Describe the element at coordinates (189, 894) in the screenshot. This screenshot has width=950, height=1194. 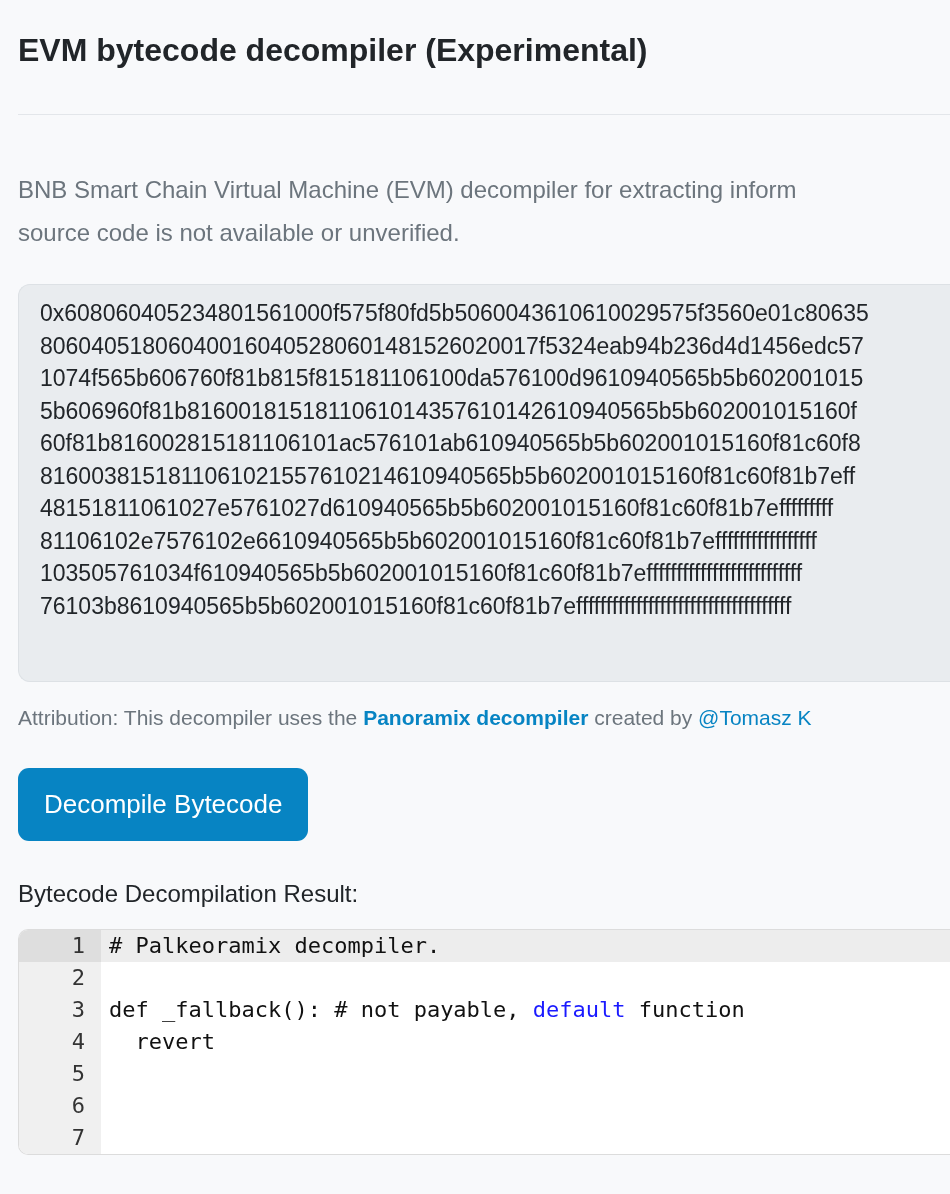
I see `result-label: Bytecode Decompilation Result:` at that location.